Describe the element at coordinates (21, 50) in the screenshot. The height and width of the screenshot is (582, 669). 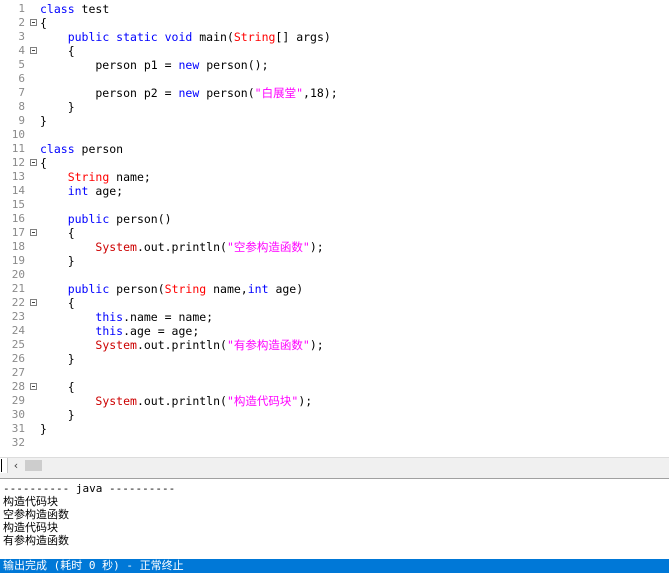
I see `line-number: 4` at that location.